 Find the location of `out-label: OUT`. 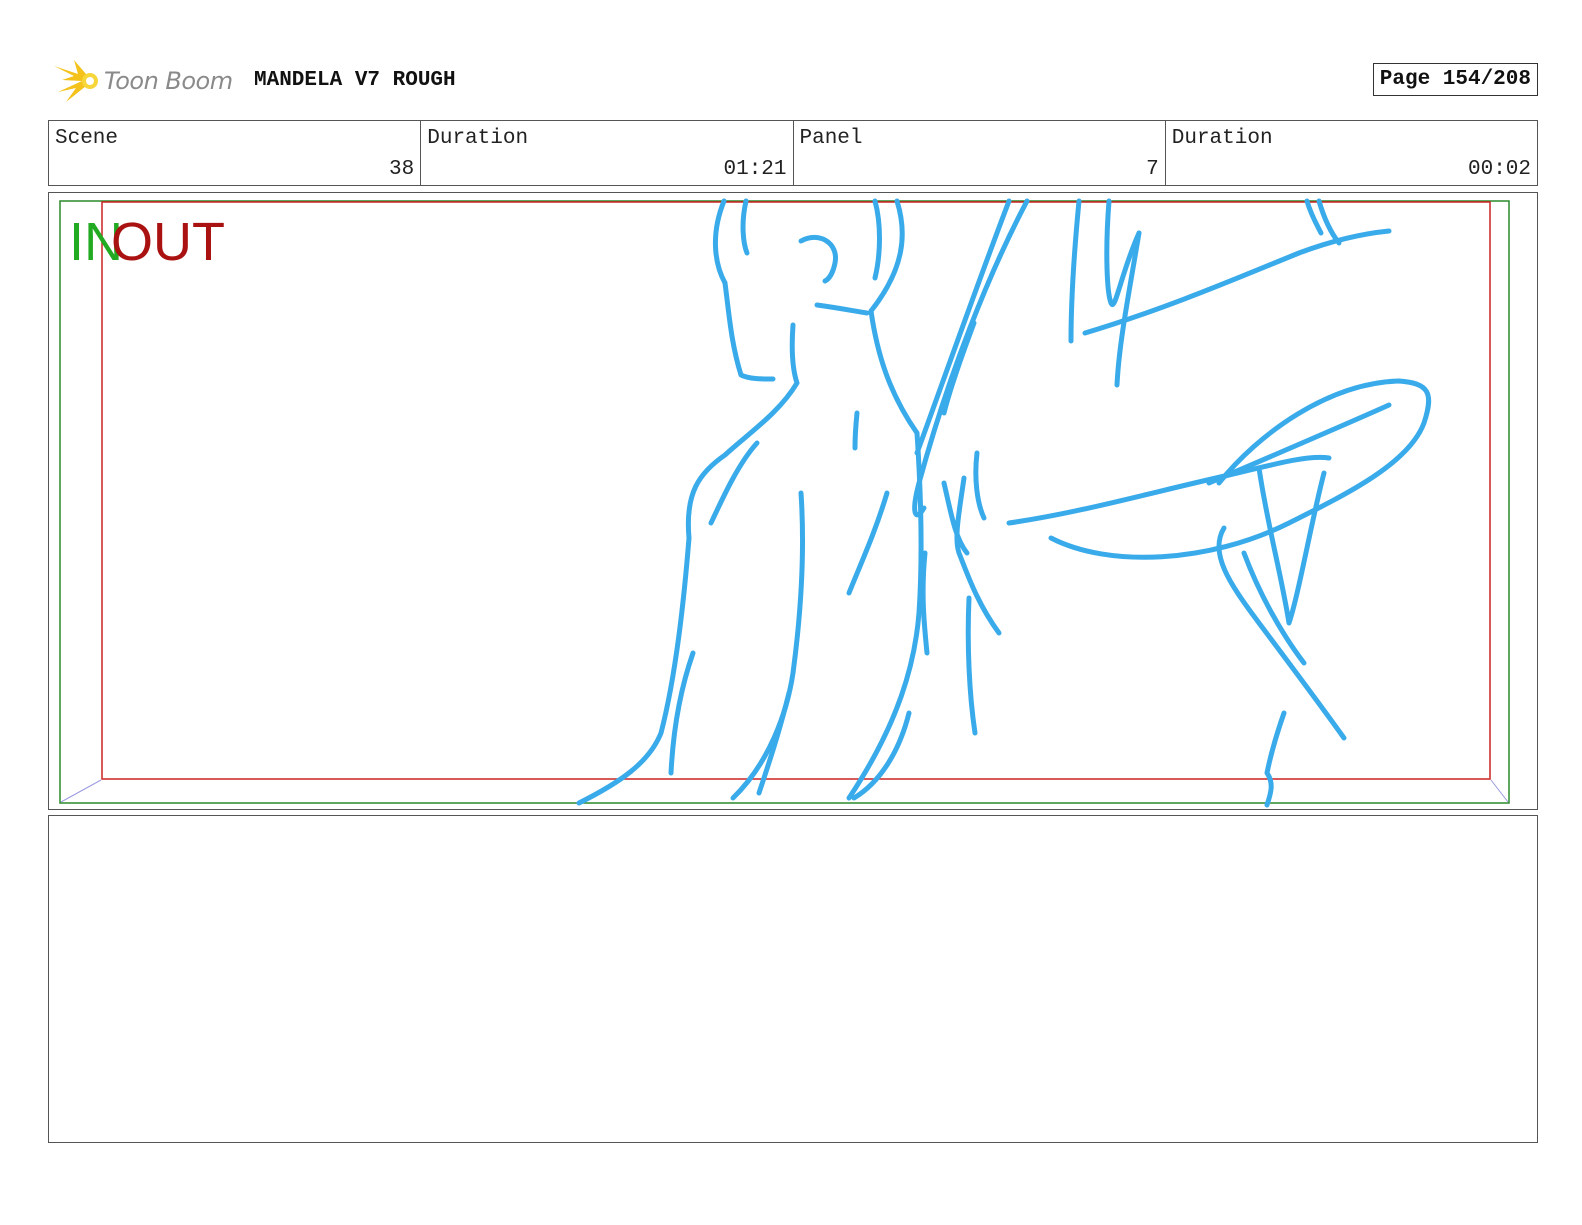

out-label: OUT is located at coordinates (168, 242).